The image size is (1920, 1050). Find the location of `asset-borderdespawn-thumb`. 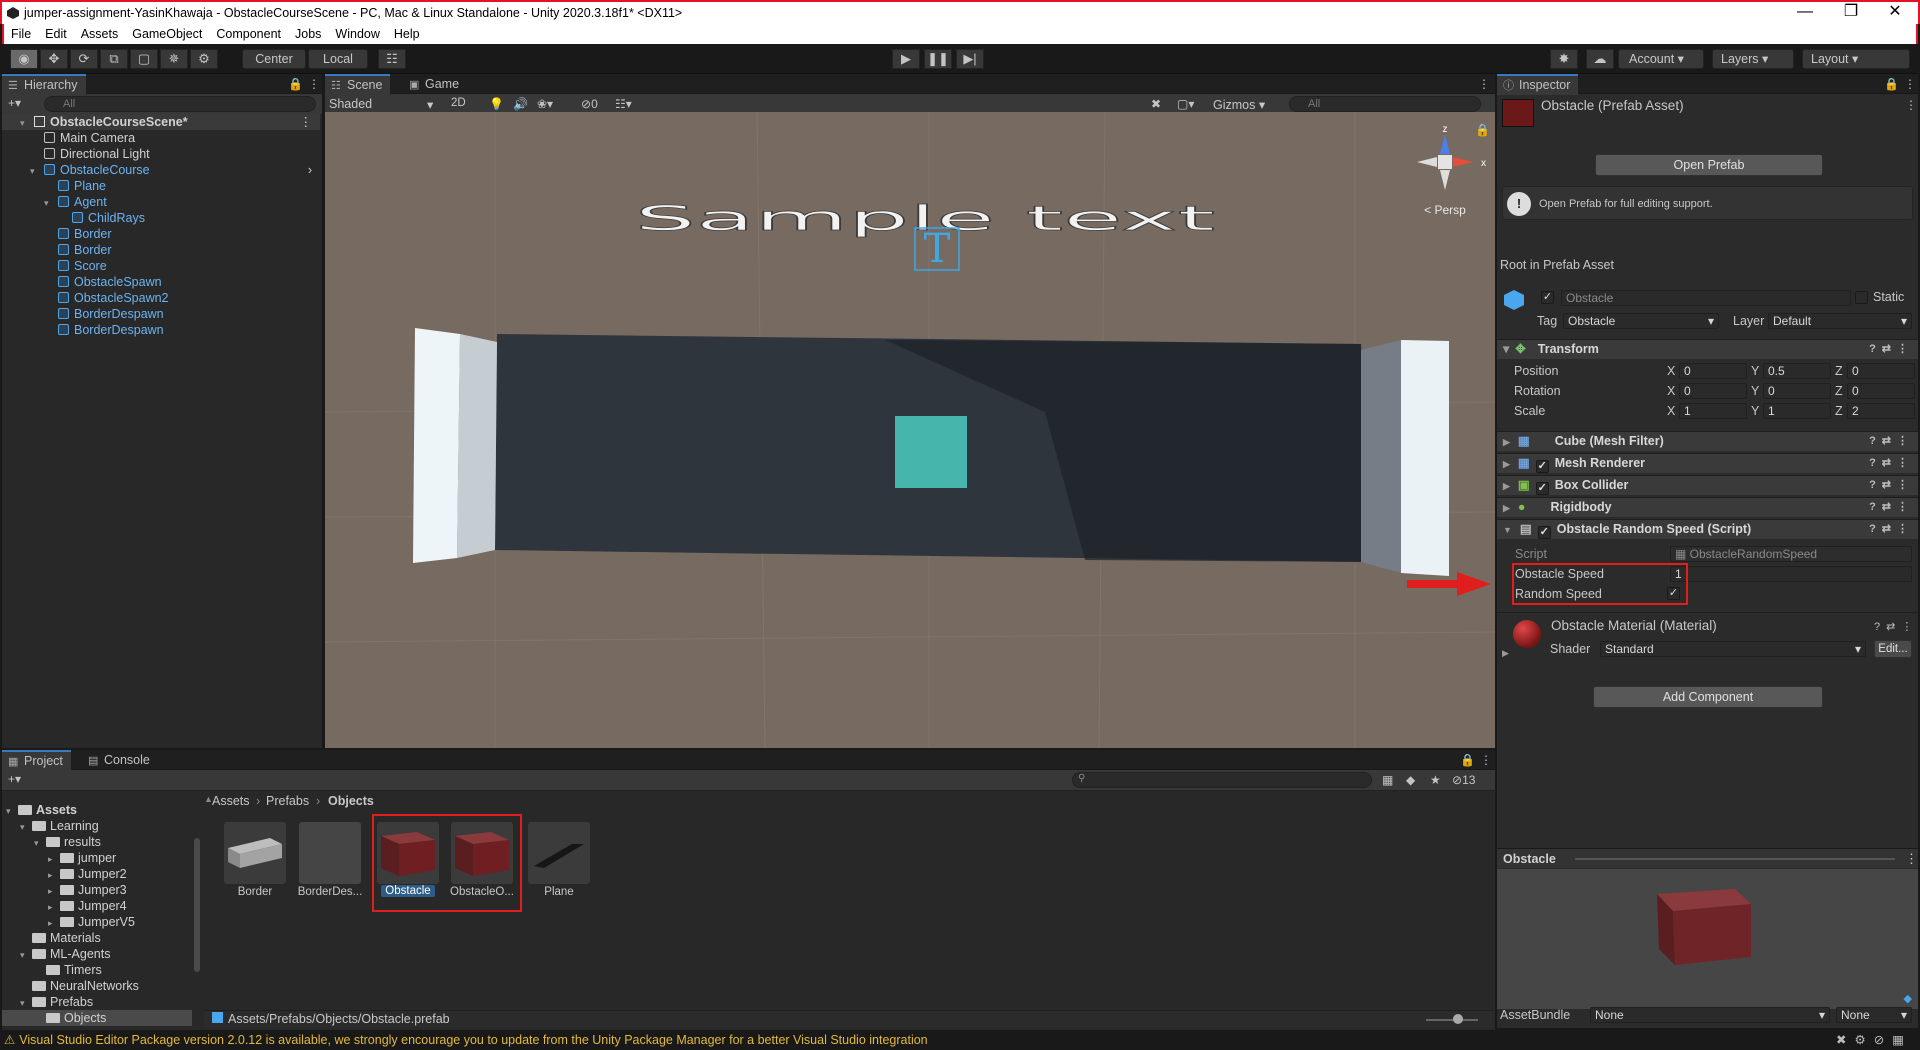

asset-borderdespawn-thumb is located at coordinates (330, 853).